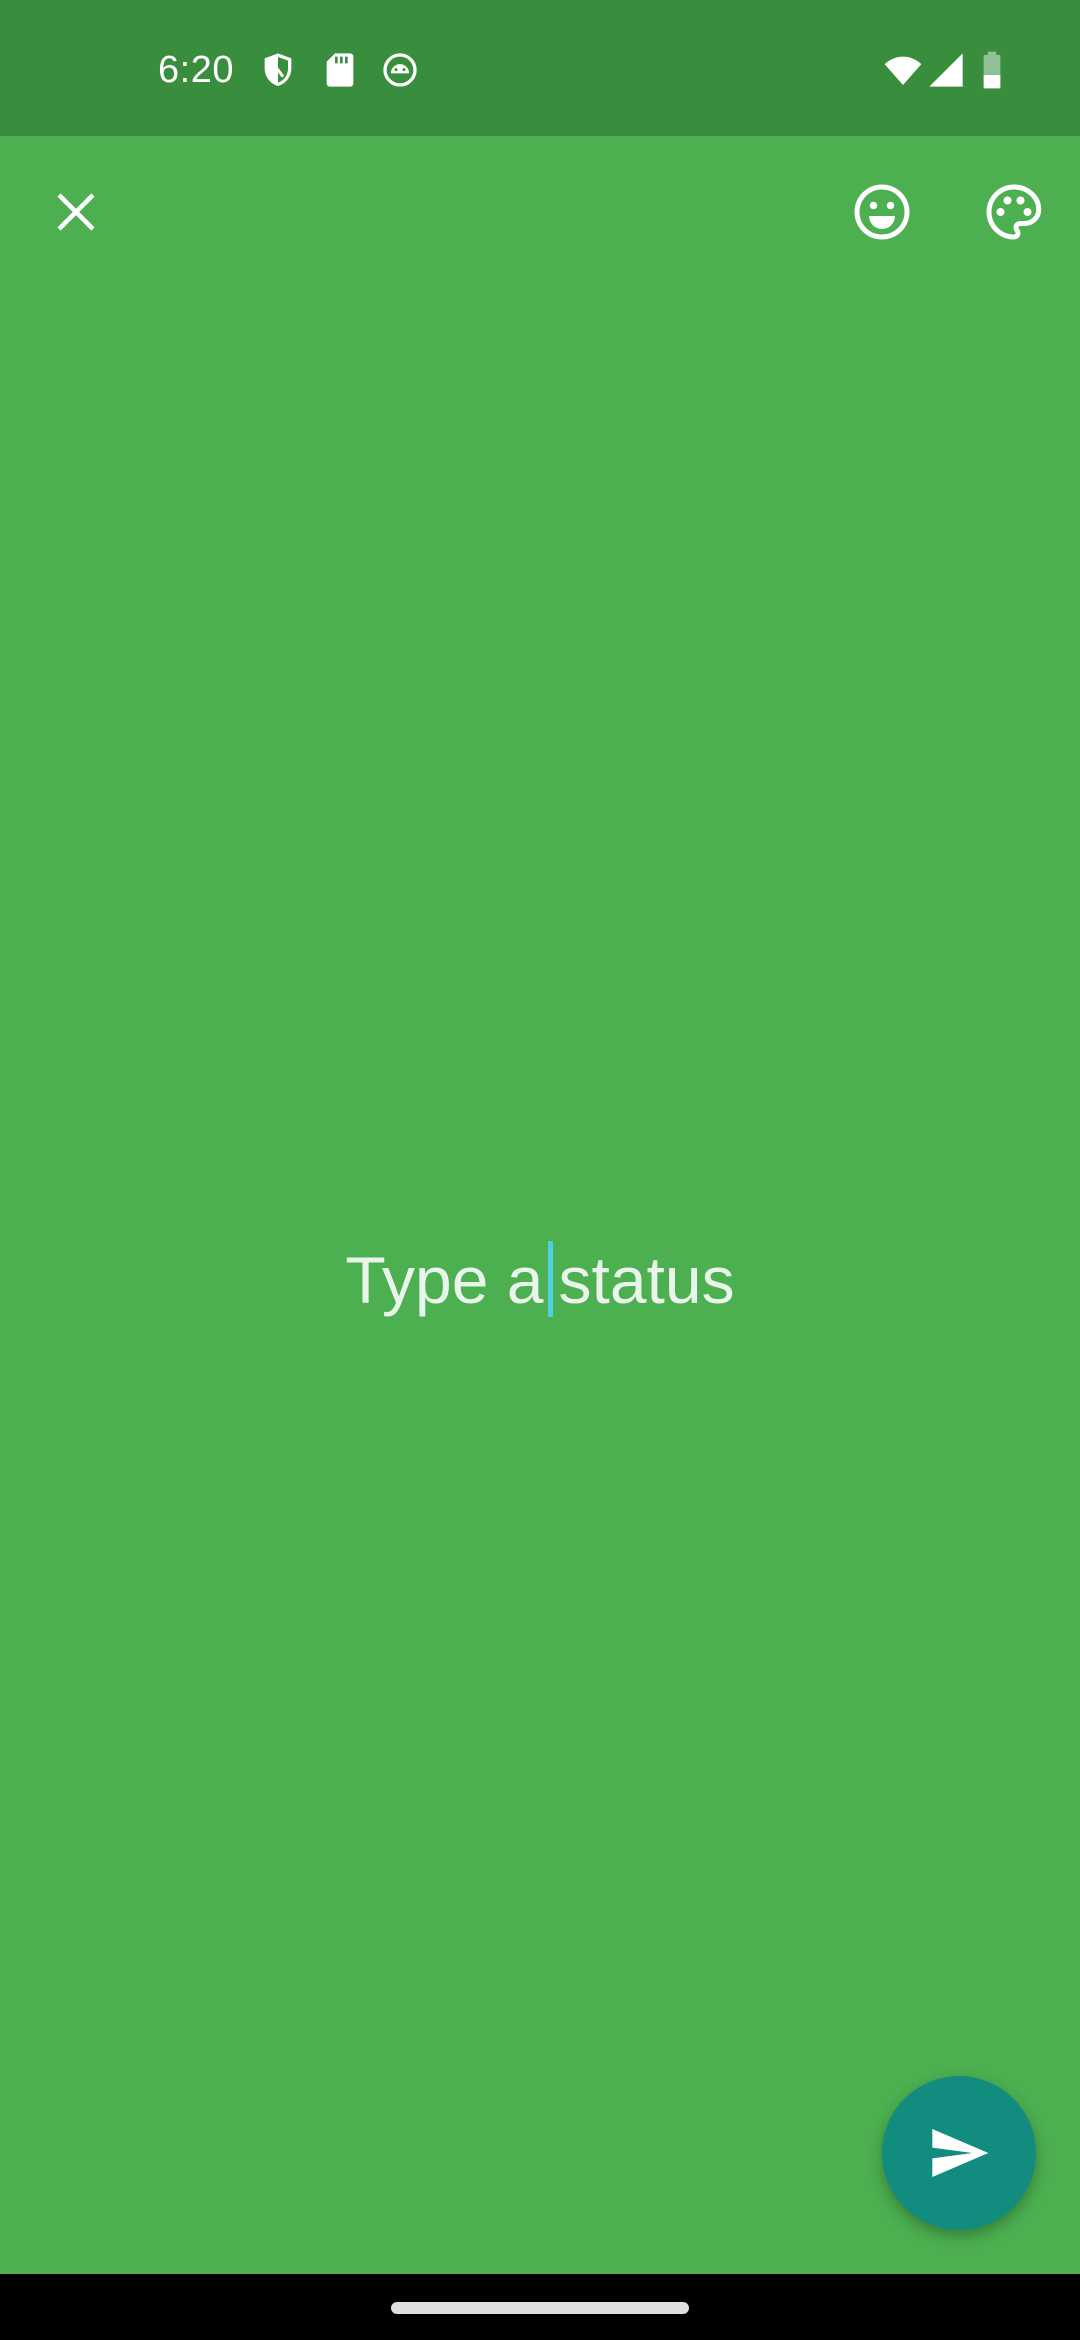 The image size is (1080, 2340). Describe the element at coordinates (946, 70) in the screenshot. I see `cell-signal-icon` at that location.